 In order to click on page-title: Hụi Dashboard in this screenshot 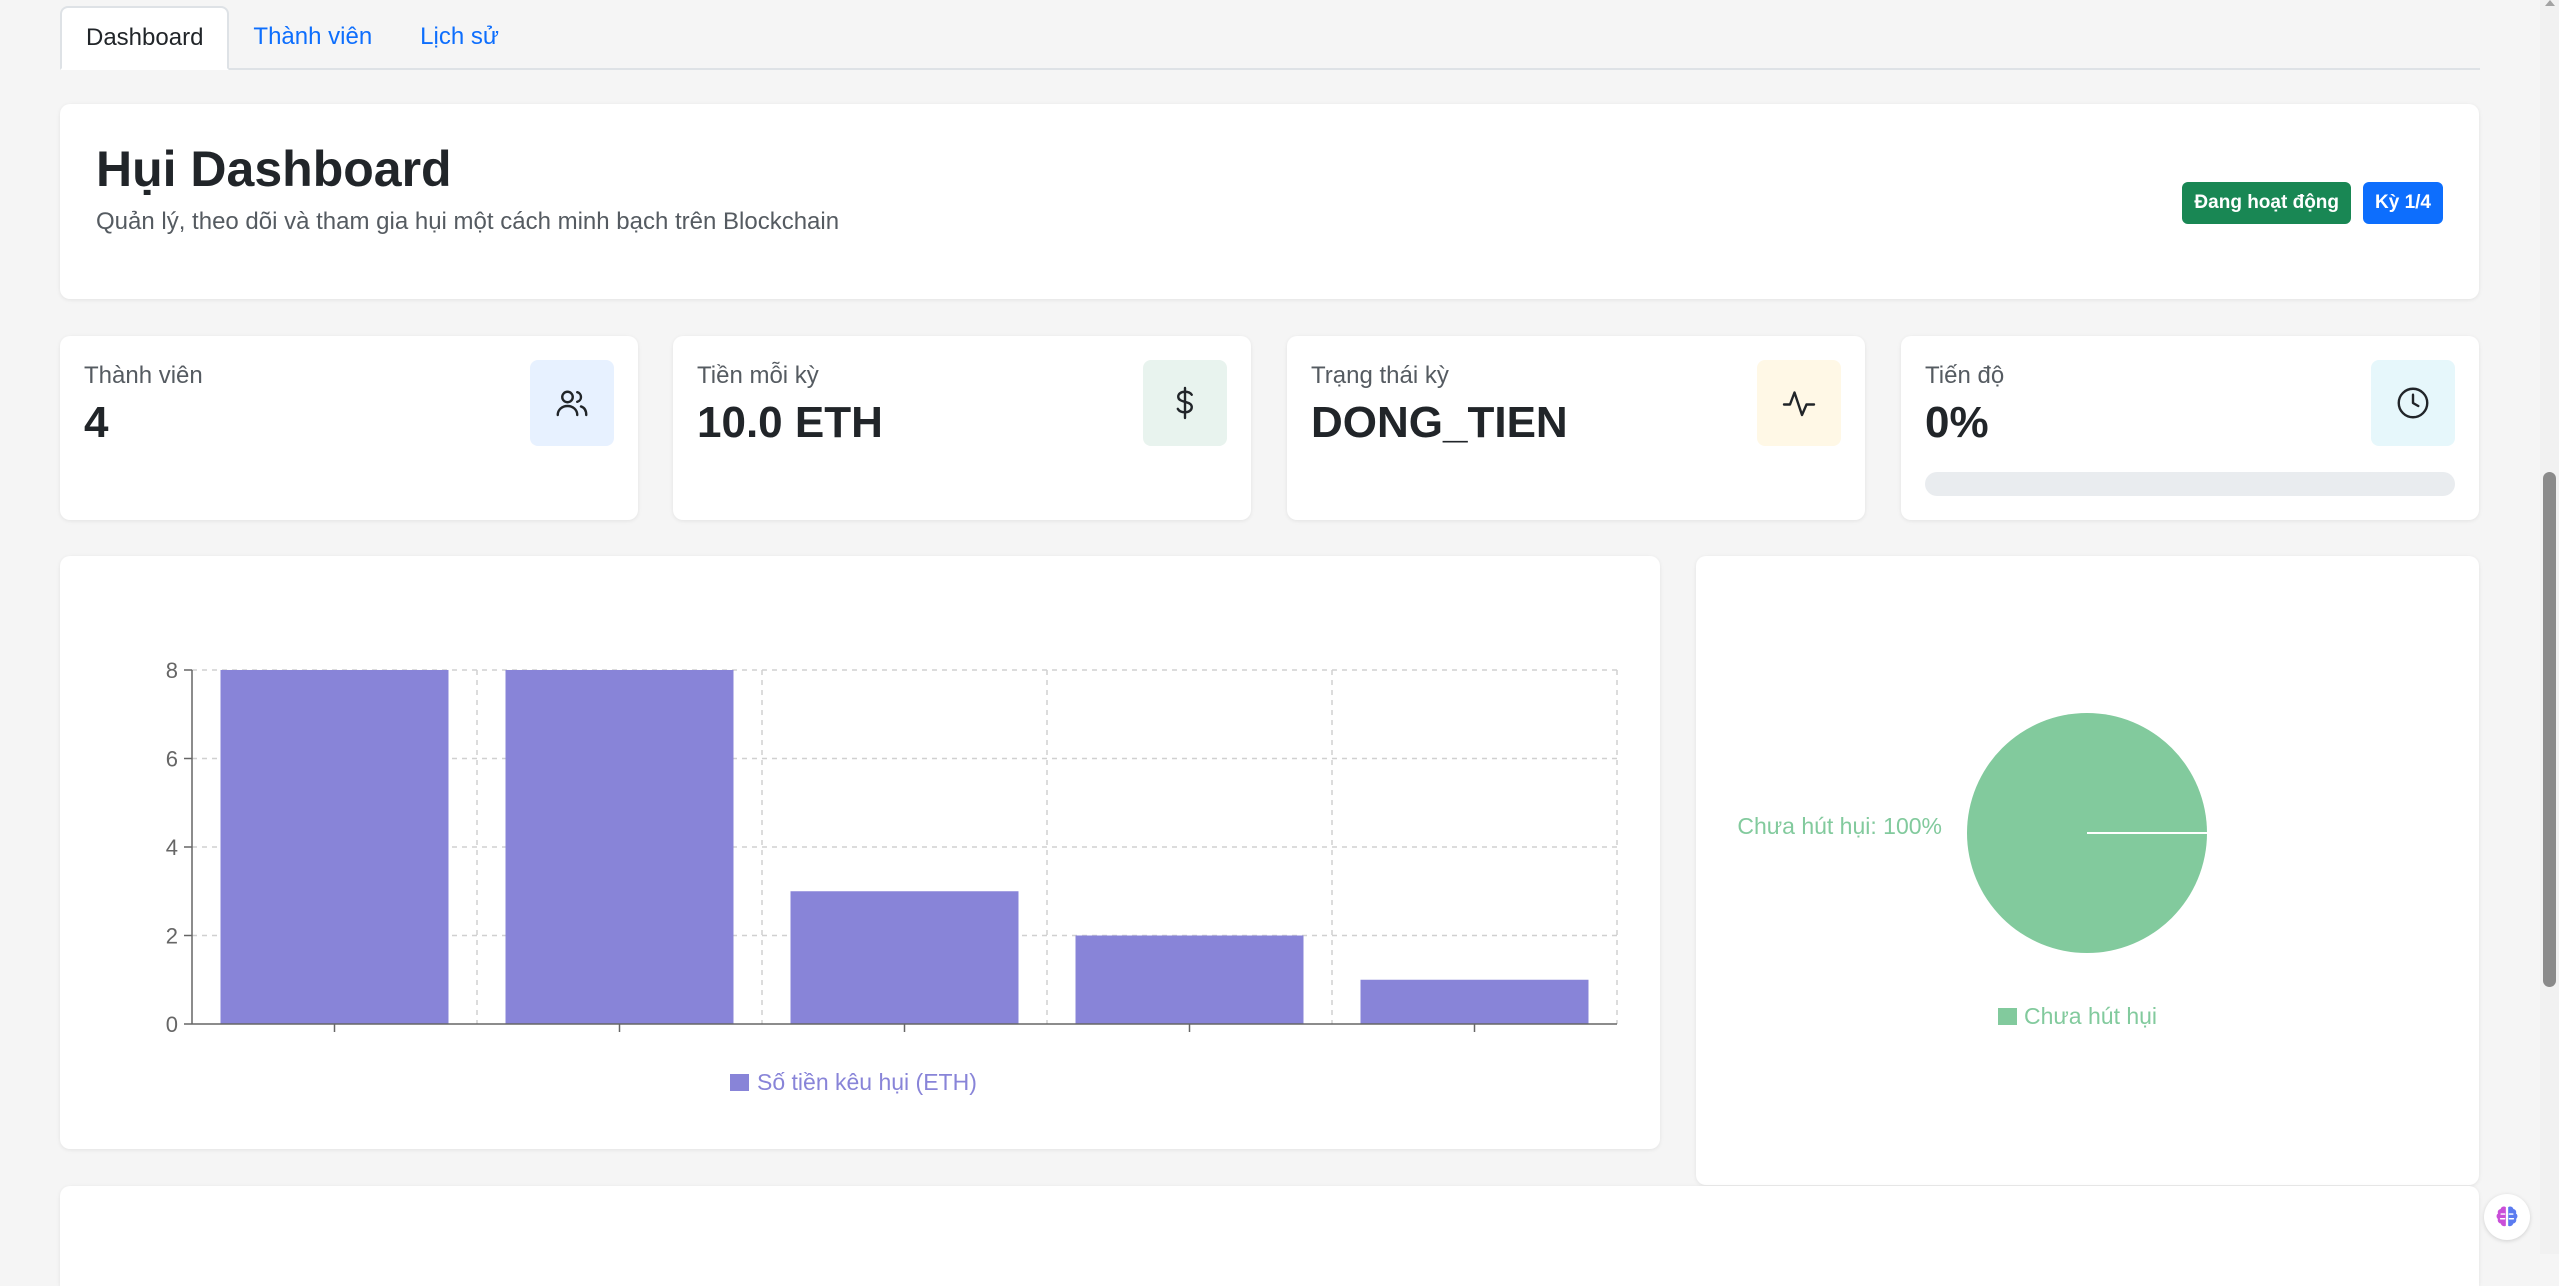, I will do `click(274, 169)`.